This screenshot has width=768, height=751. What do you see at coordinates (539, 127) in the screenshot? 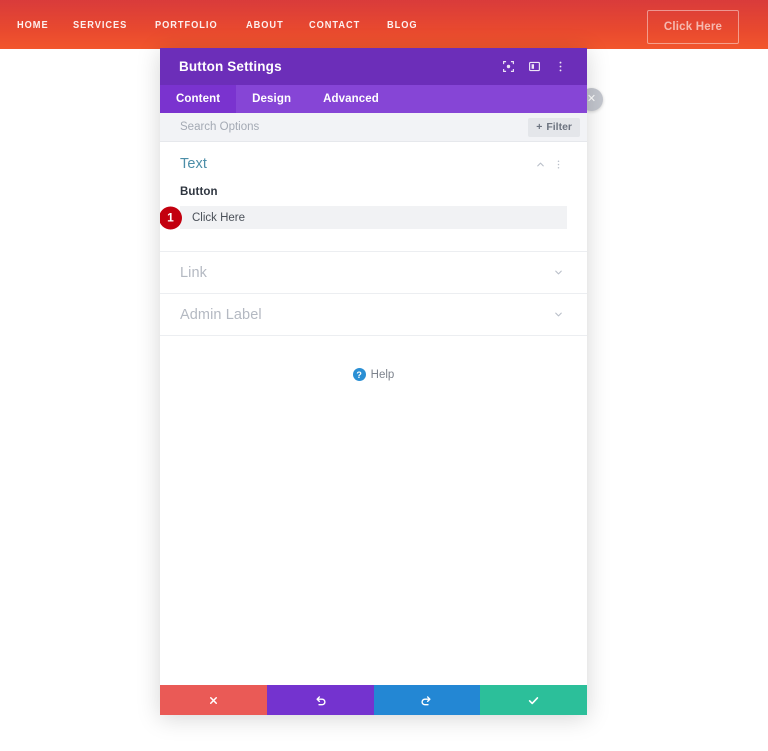
I see `plus-icon: +` at bounding box center [539, 127].